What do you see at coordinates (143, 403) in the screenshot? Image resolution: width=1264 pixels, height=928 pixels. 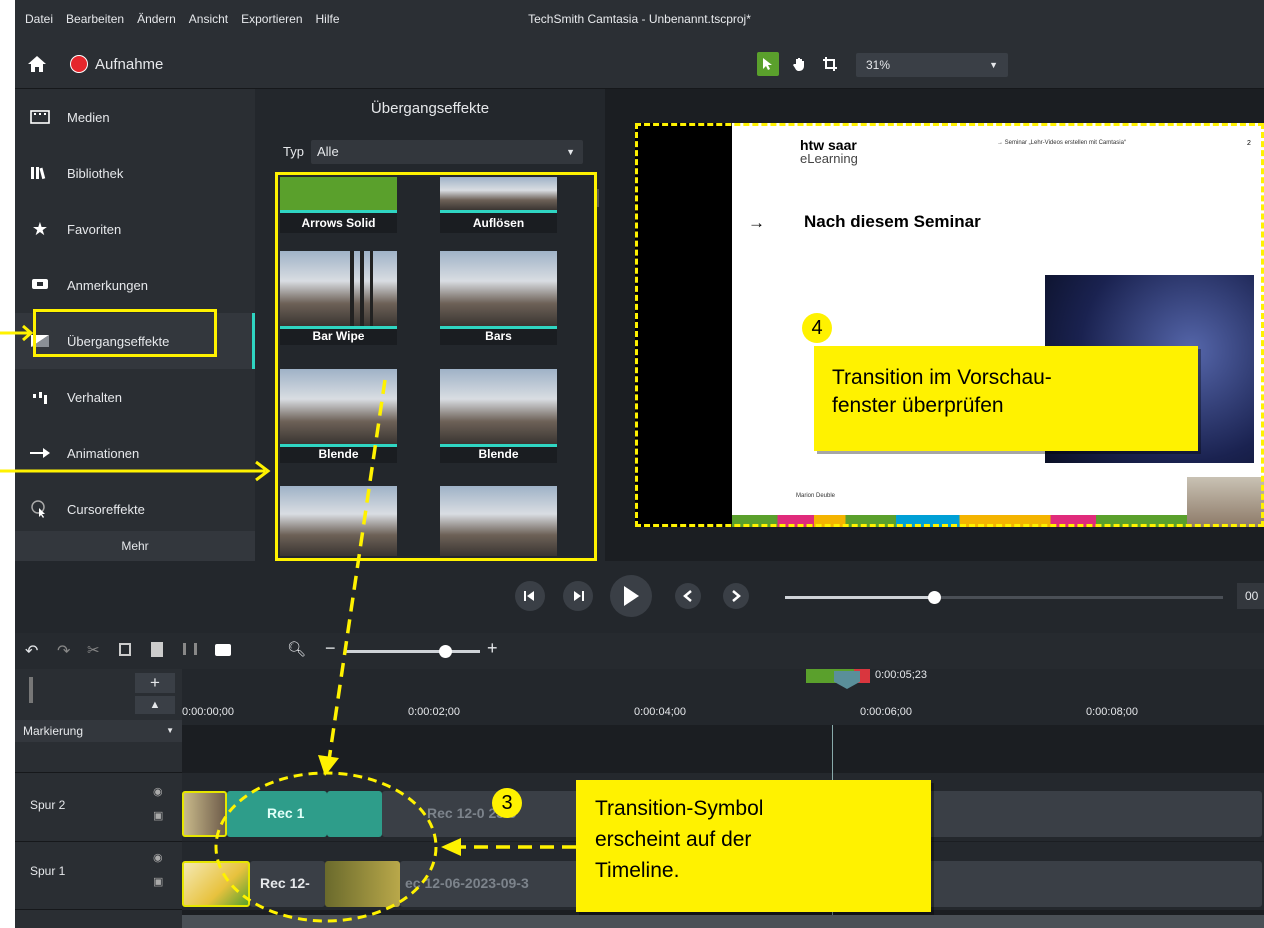 I see `overlay-arrows` at bounding box center [143, 403].